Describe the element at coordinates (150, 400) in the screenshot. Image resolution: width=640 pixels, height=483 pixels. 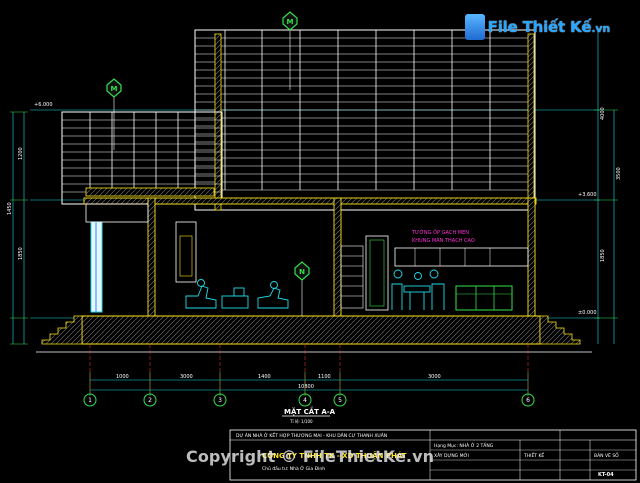
I see `grid-marker-2: 2` at that location.